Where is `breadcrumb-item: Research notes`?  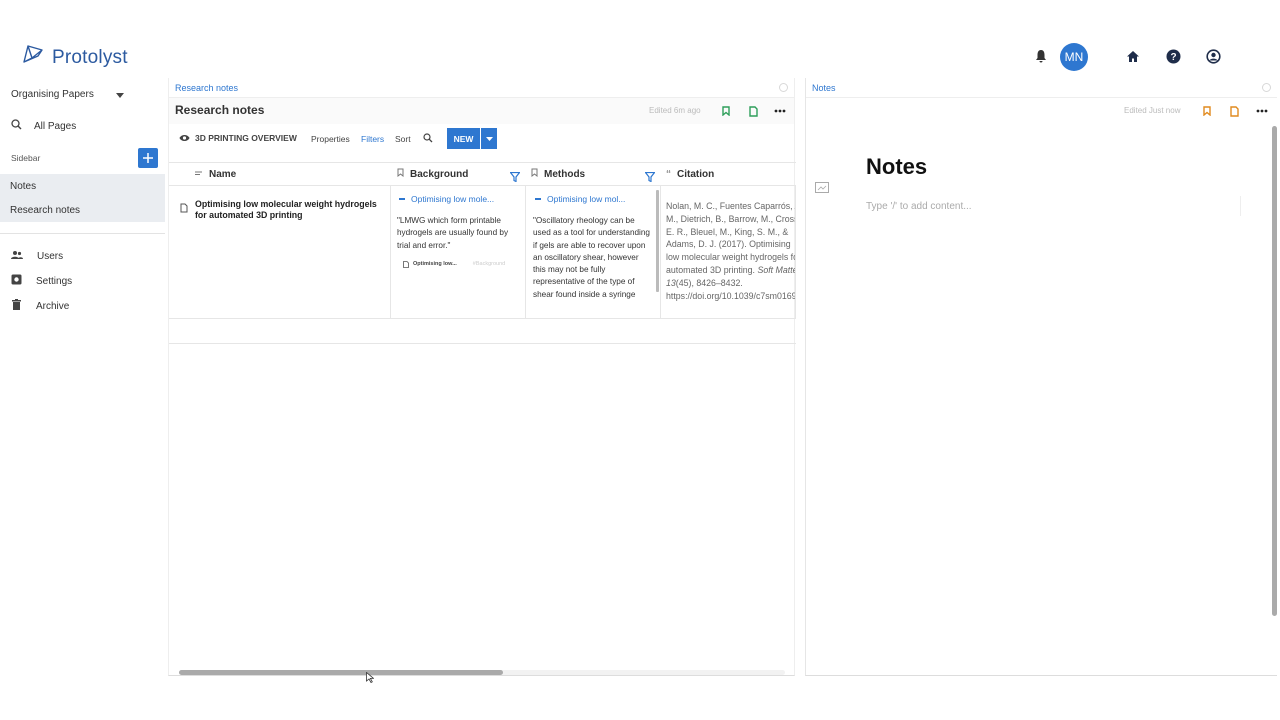
breadcrumb-item: Research notes is located at coordinates (206, 88).